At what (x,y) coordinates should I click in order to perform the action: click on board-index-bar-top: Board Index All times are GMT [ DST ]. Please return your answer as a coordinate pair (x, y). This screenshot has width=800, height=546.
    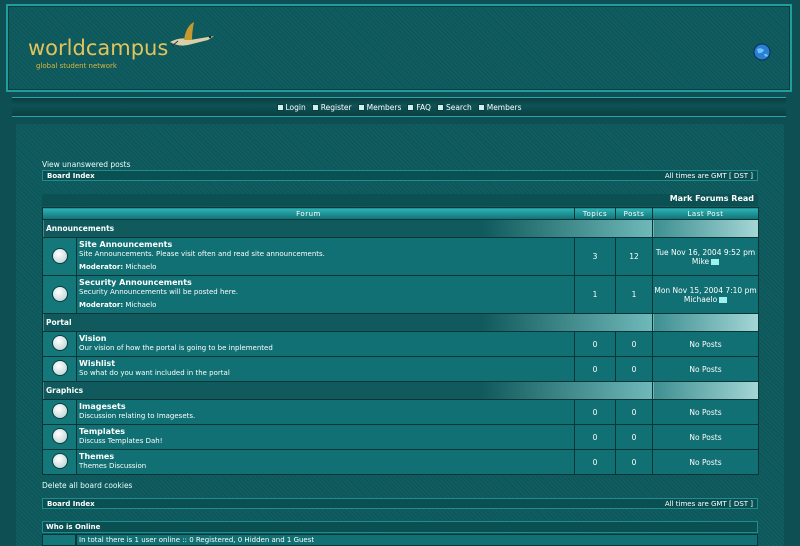
    Looking at the image, I should click on (400, 175).